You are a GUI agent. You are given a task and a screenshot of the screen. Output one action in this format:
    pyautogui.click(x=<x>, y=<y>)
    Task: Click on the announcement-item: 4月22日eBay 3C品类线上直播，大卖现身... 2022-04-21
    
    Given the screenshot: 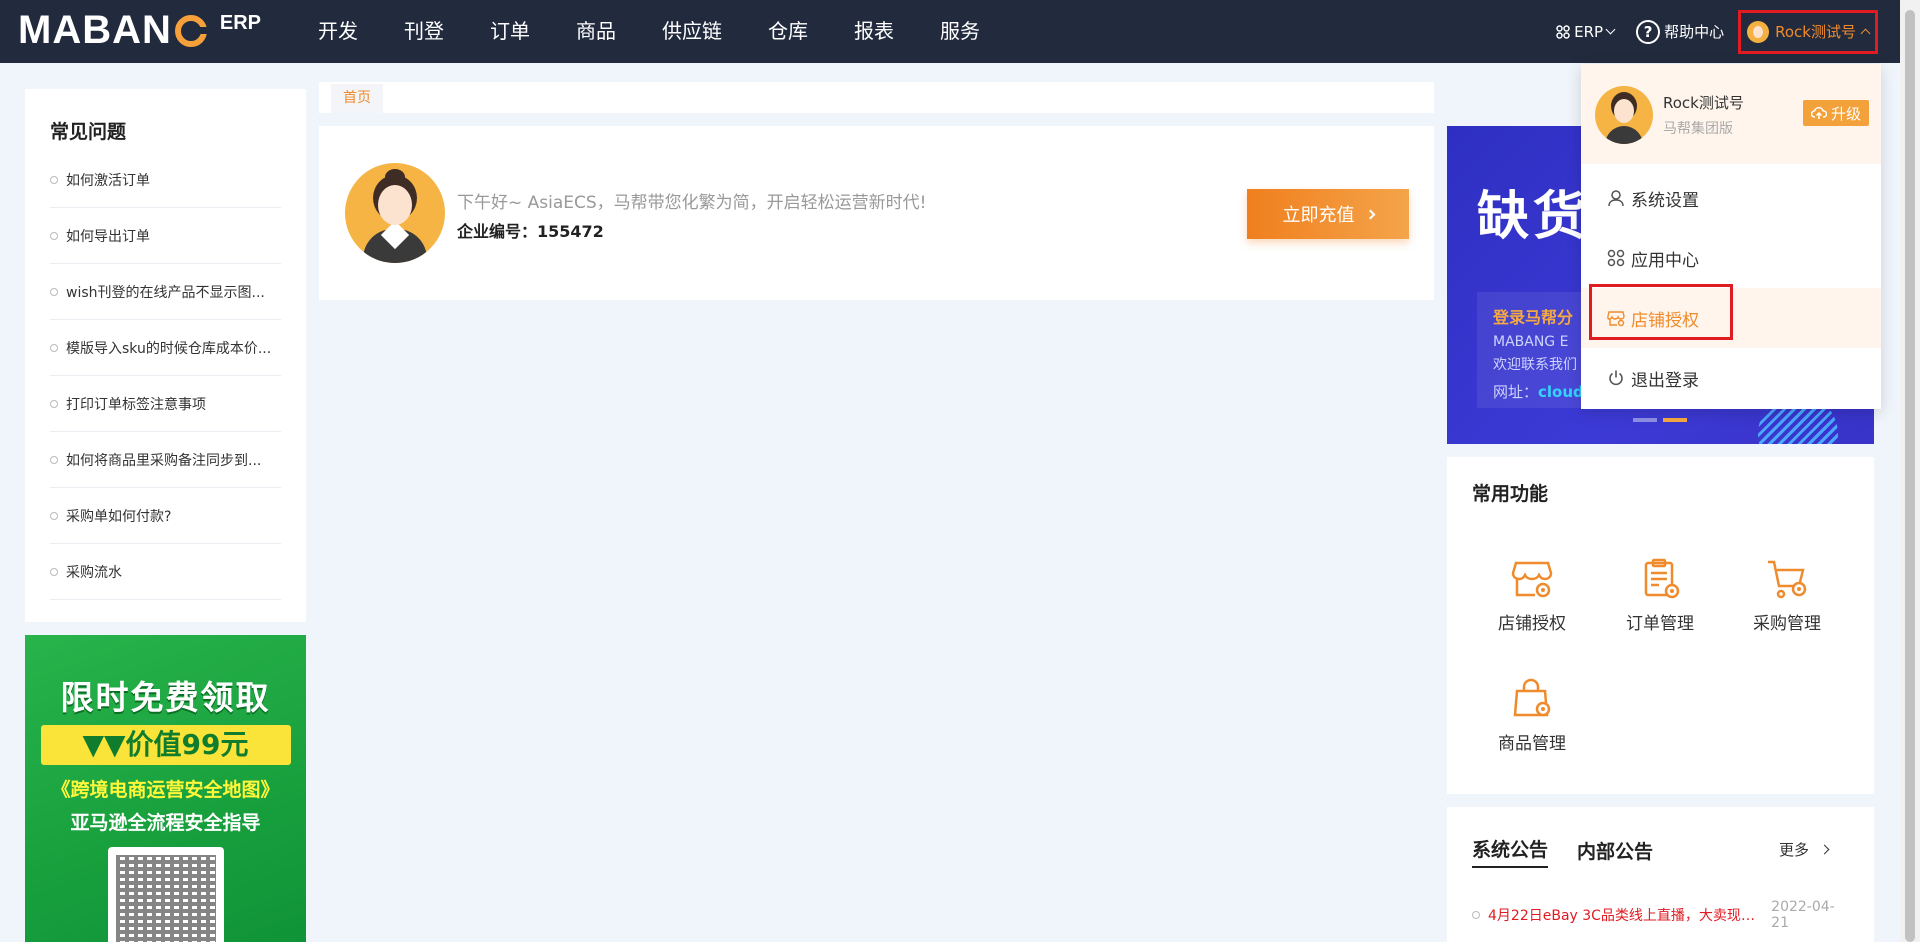 What is the action you would take?
    pyautogui.click(x=1661, y=915)
    